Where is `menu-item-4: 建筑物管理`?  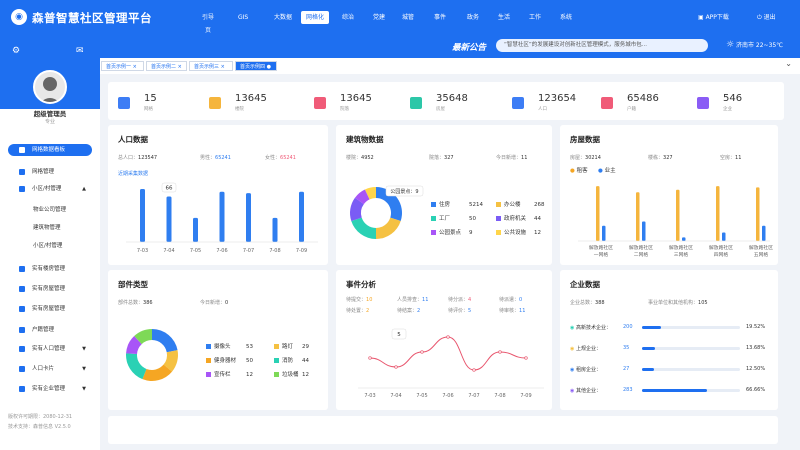
menu-item-4: 建筑物管理 is located at coordinates (50, 228).